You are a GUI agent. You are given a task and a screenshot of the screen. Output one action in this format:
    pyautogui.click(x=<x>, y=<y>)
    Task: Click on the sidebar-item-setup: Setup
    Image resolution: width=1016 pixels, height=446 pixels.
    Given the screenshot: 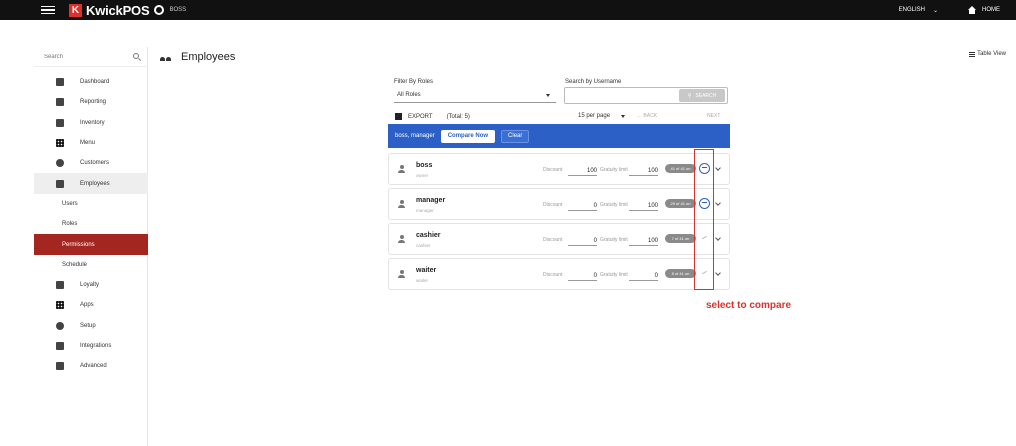 What is the action you would take?
    pyautogui.click(x=91, y=326)
    